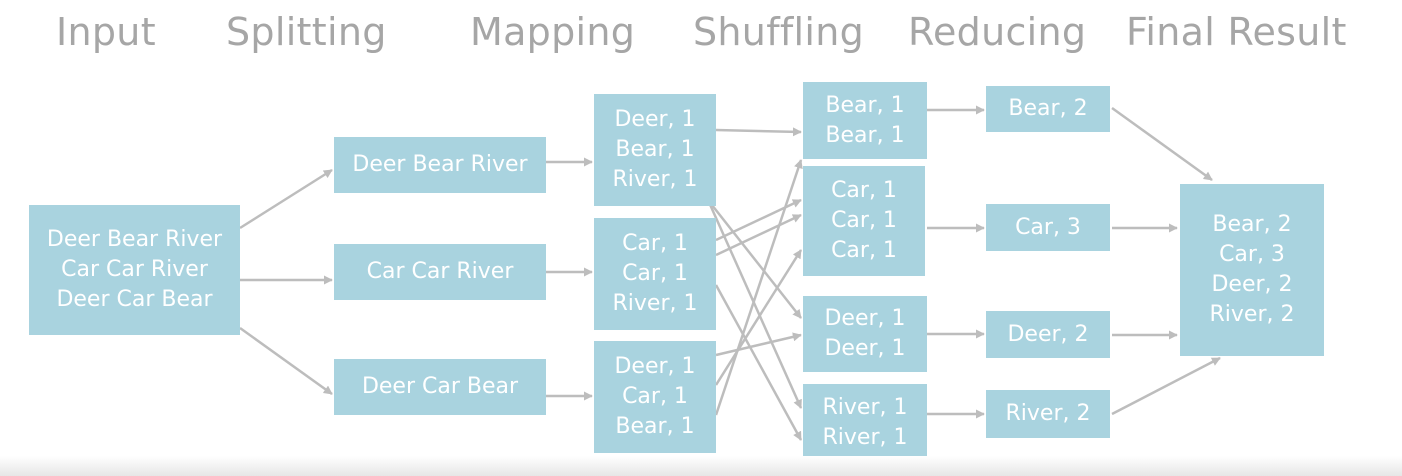  I want to click on map-box-2: Car, 1 Car, 1 River, 1, so click(655, 274).